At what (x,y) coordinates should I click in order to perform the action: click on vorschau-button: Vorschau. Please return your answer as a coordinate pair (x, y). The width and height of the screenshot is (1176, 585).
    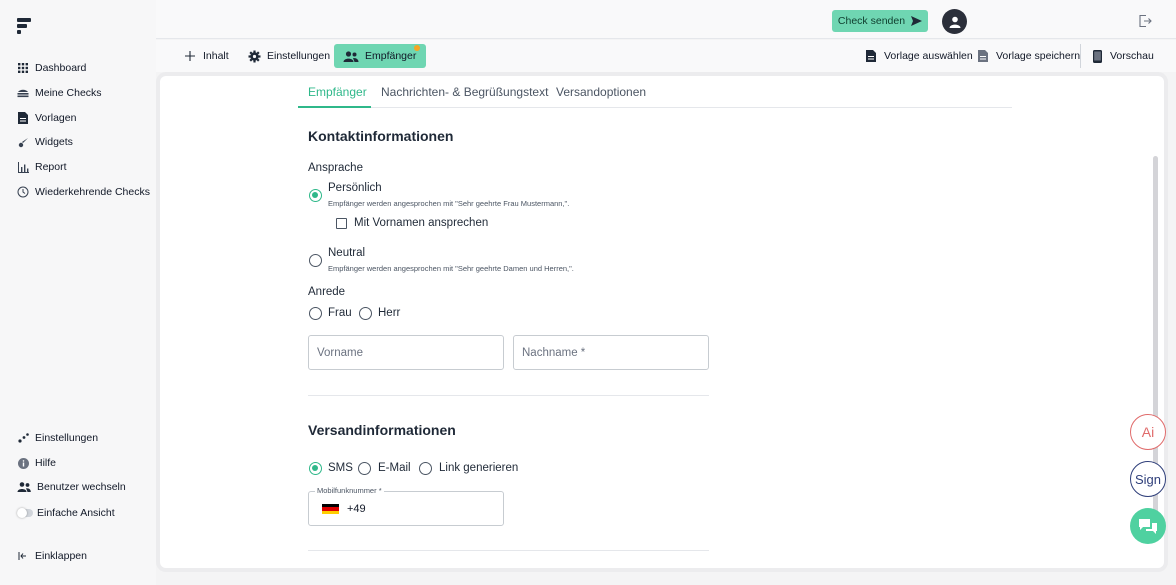
    Looking at the image, I should click on (1122, 56).